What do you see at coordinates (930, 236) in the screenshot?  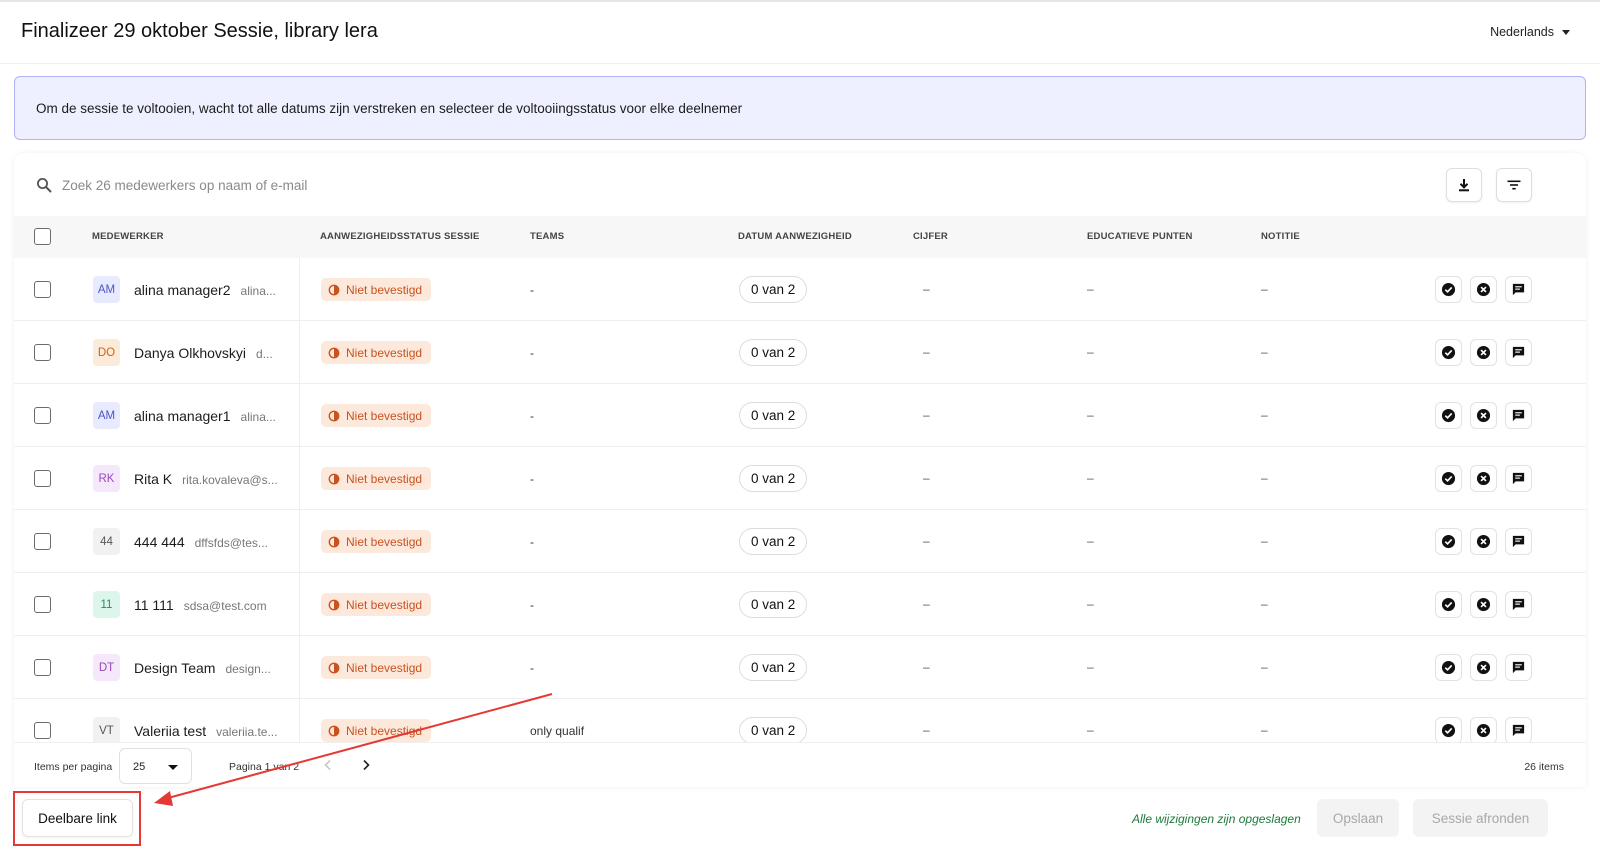 I see `column-header-grade: CIJFER` at bounding box center [930, 236].